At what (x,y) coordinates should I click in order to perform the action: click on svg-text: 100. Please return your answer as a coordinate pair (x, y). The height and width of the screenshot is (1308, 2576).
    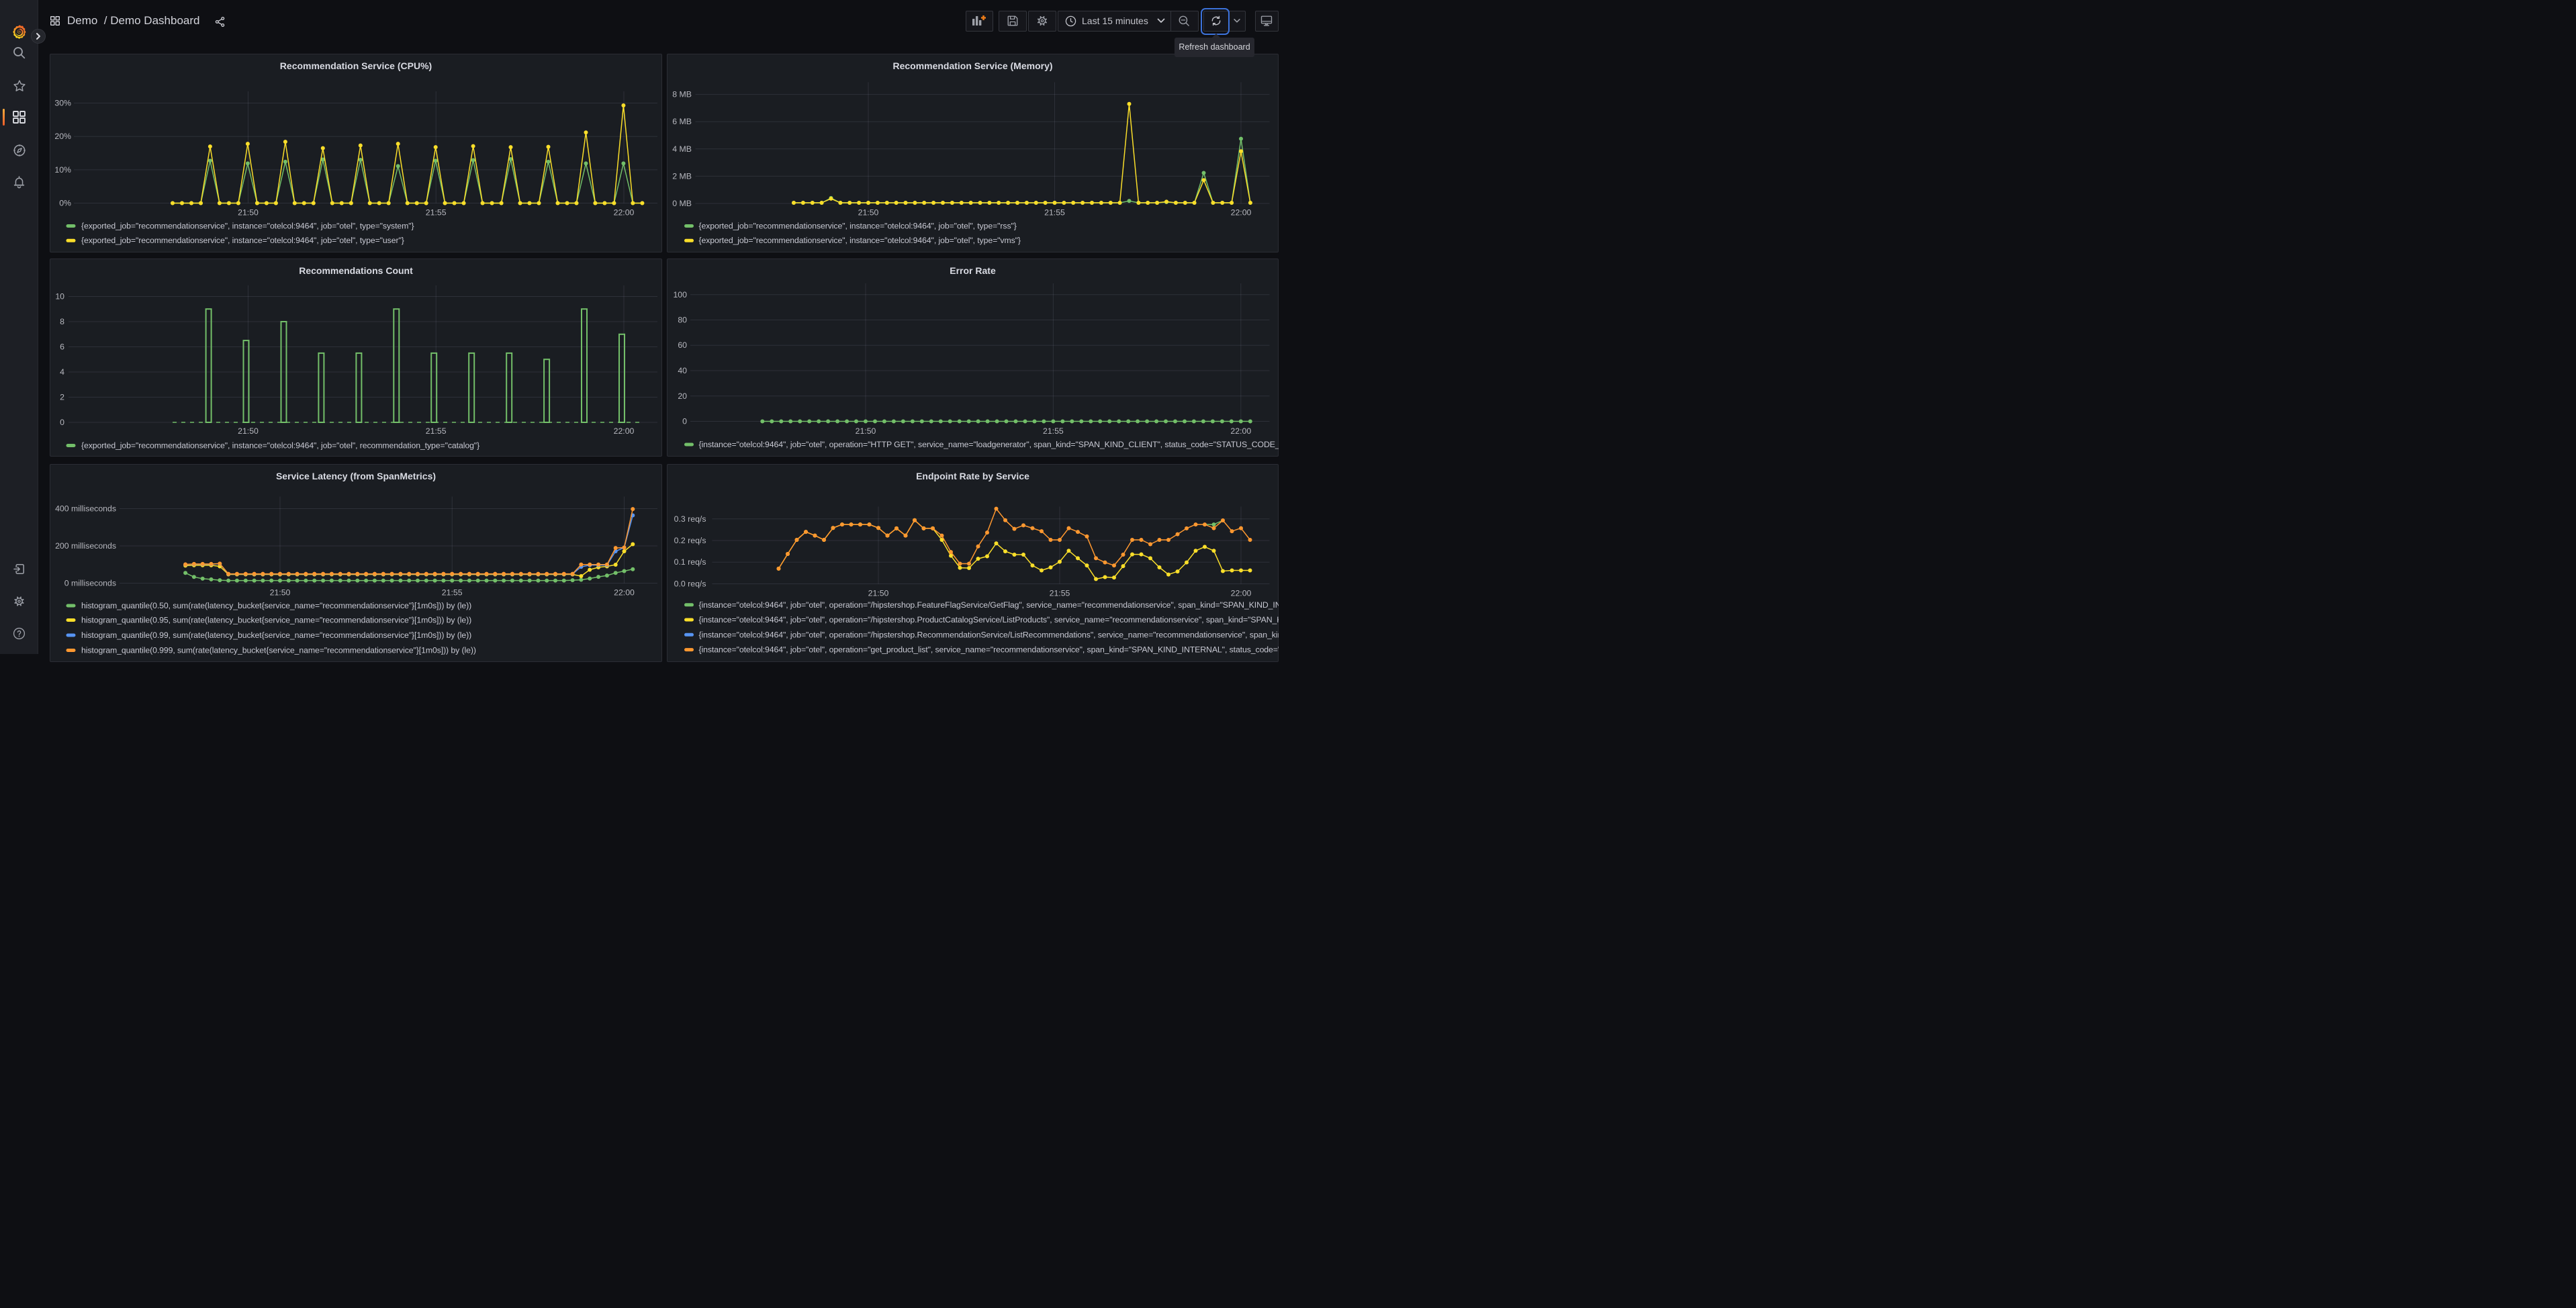
    Looking at the image, I should click on (680, 295).